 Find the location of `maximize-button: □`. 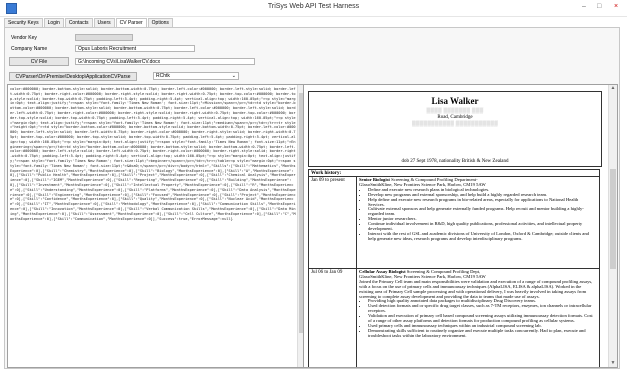

maximize-button: □ is located at coordinates (599, 6).